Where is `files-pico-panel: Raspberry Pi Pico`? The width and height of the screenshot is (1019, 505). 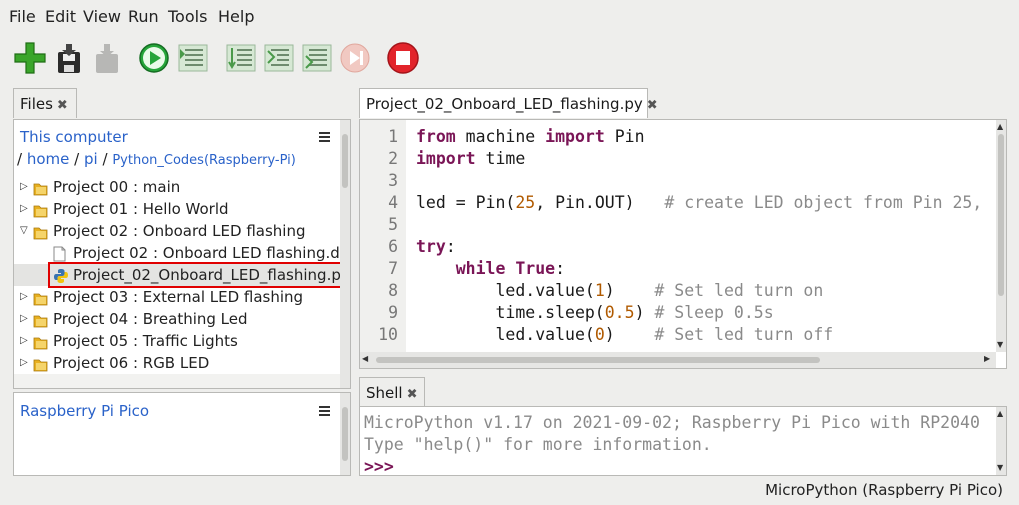 files-pico-panel: Raspberry Pi Pico is located at coordinates (182, 434).